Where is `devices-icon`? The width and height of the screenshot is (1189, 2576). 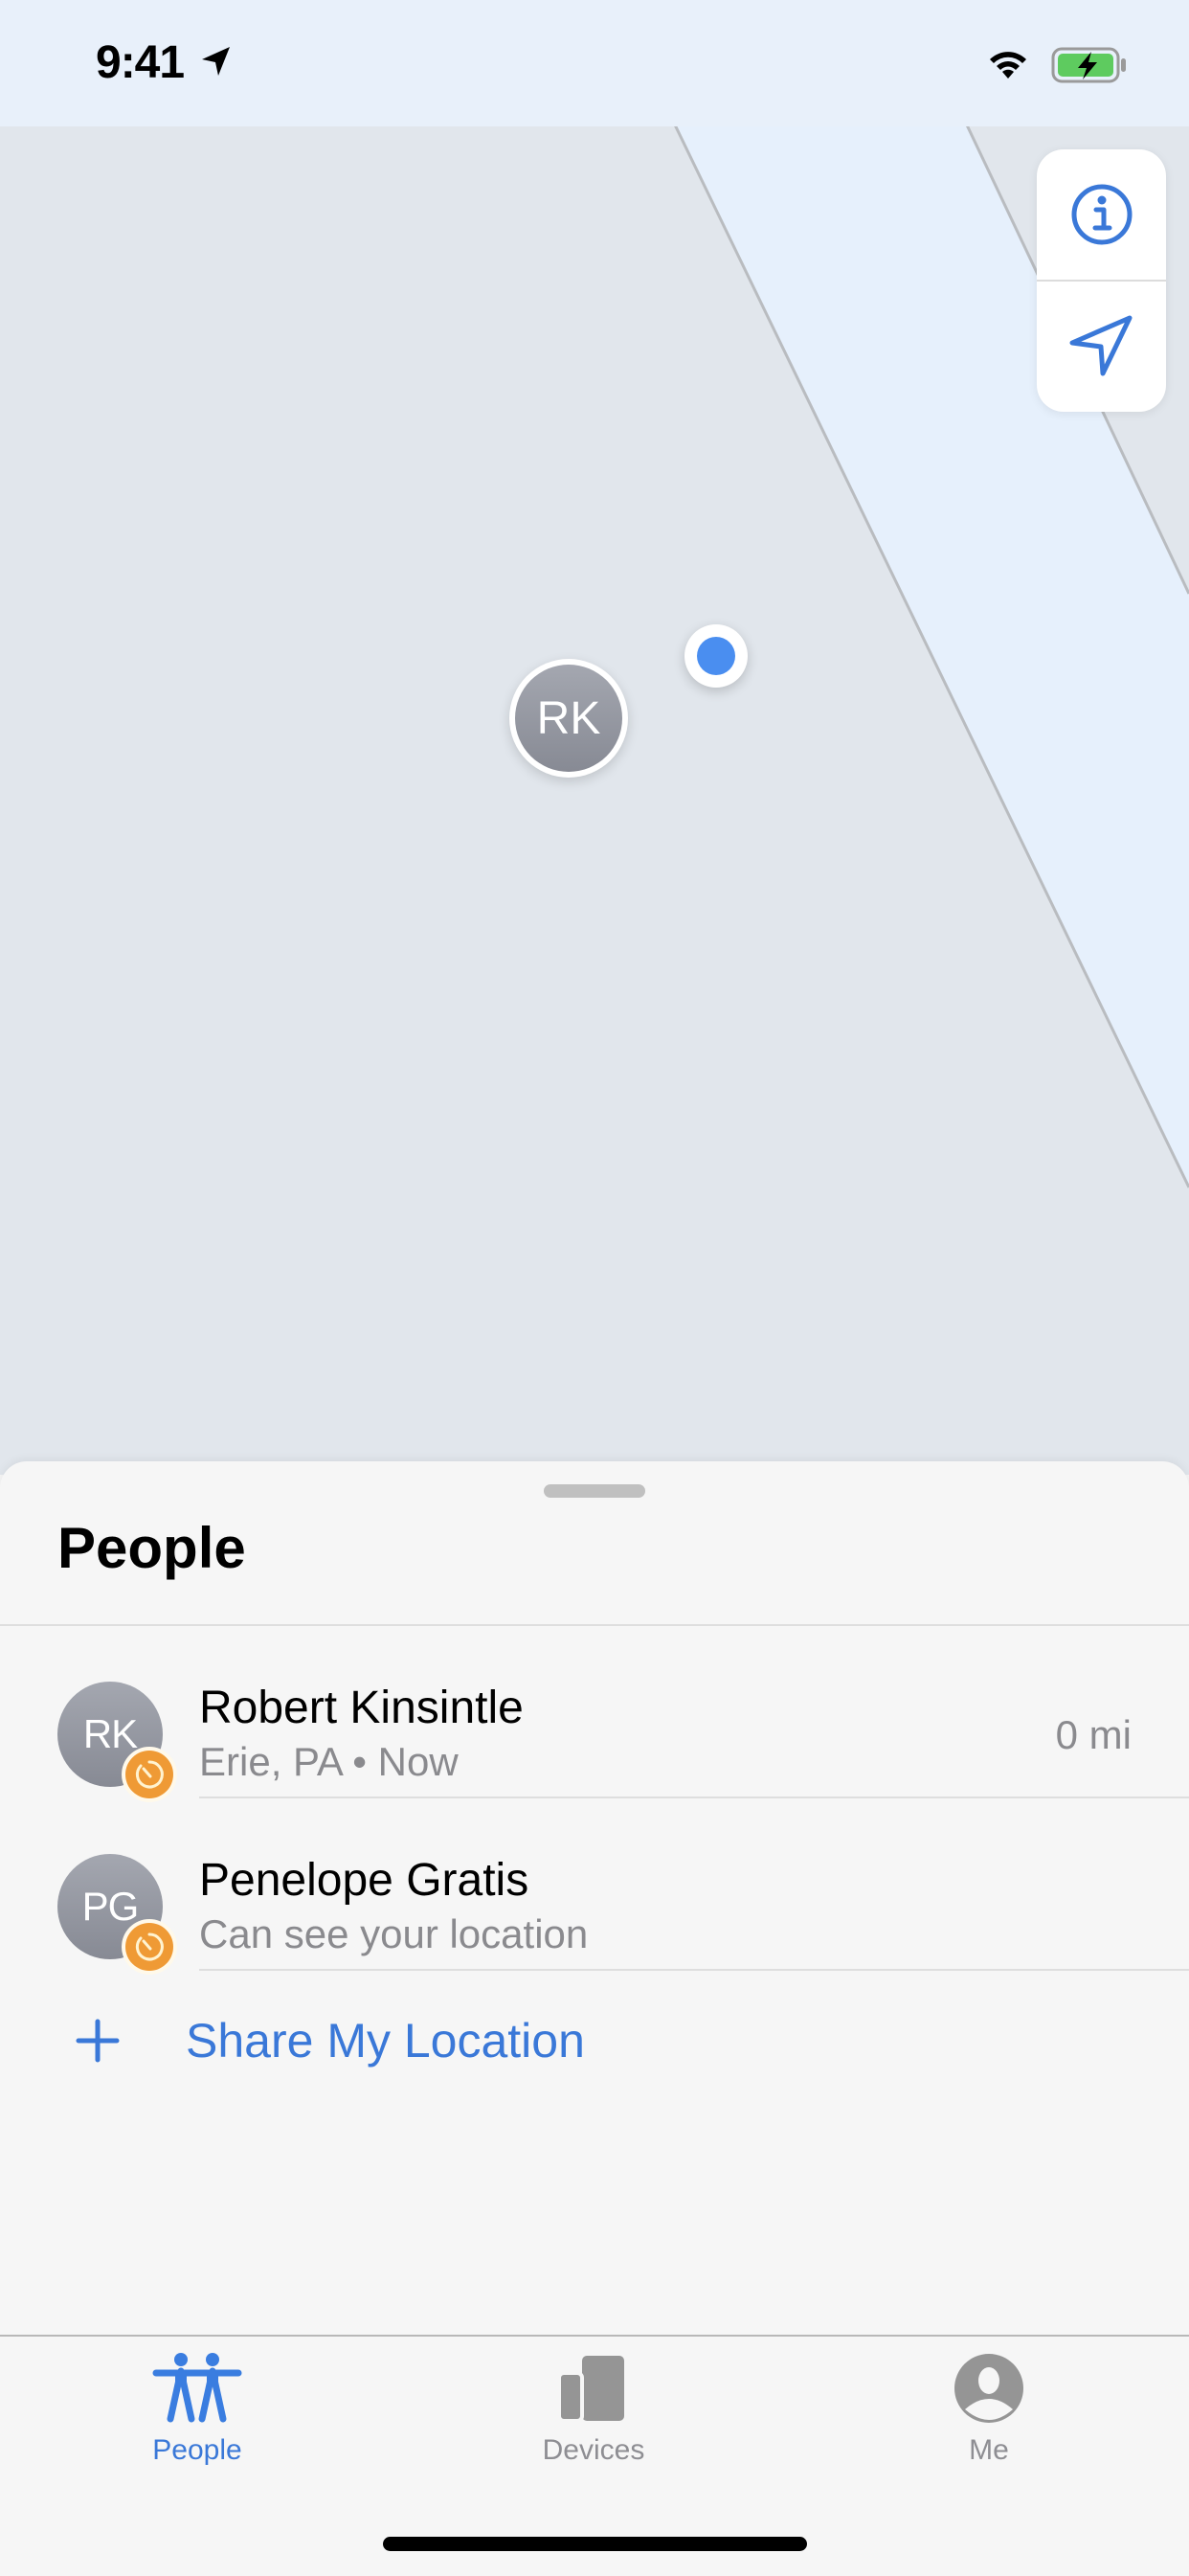 devices-icon is located at coordinates (590, 2389).